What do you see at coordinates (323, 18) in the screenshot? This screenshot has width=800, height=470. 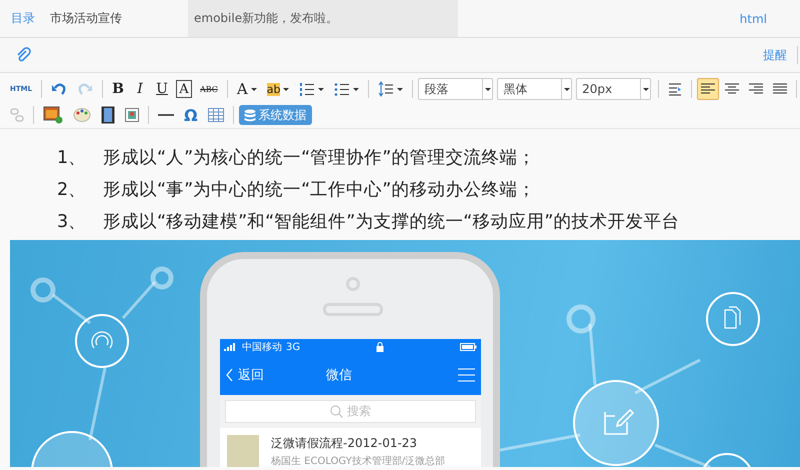 I see `title-field: emobile新功能，发布啦。` at bounding box center [323, 18].